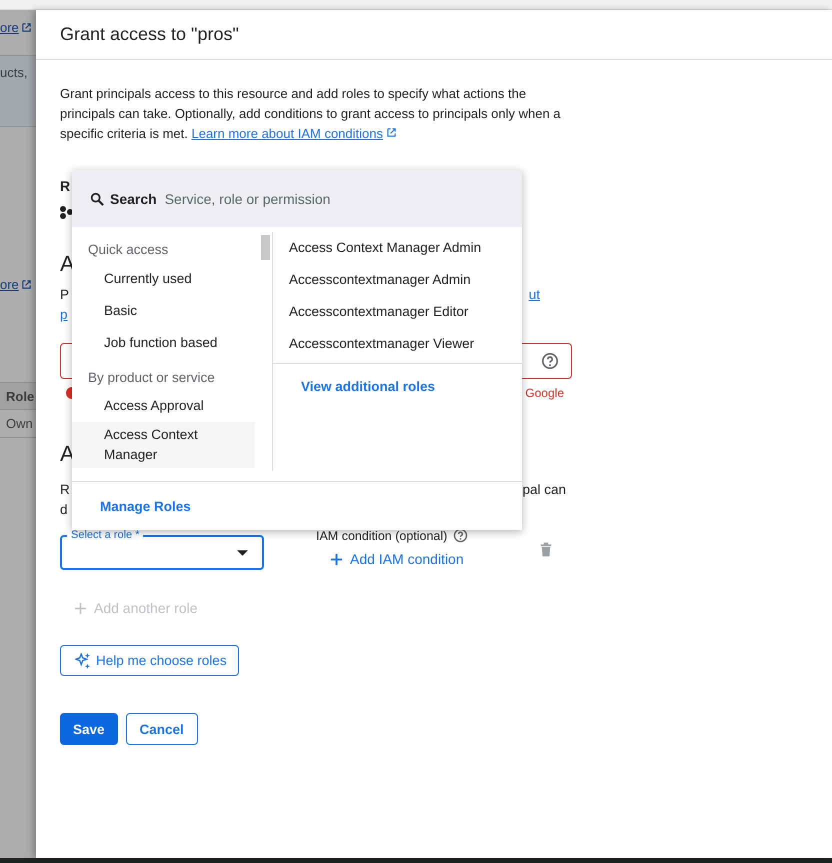  I want to click on text-link: p, so click(64, 315).